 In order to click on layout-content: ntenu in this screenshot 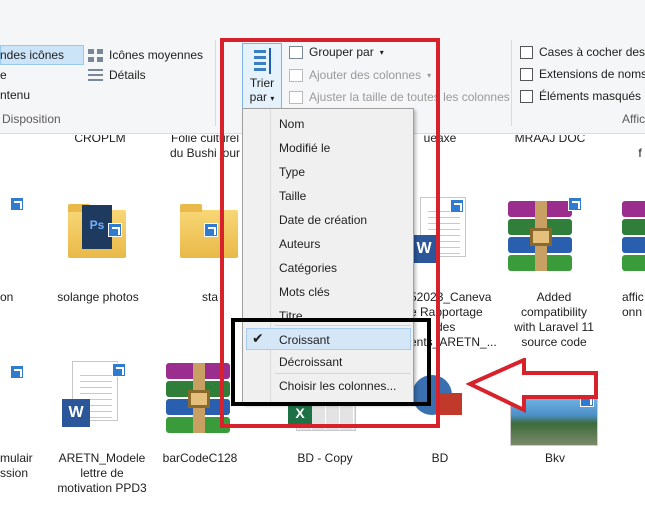, I will do `click(15, 95)`.